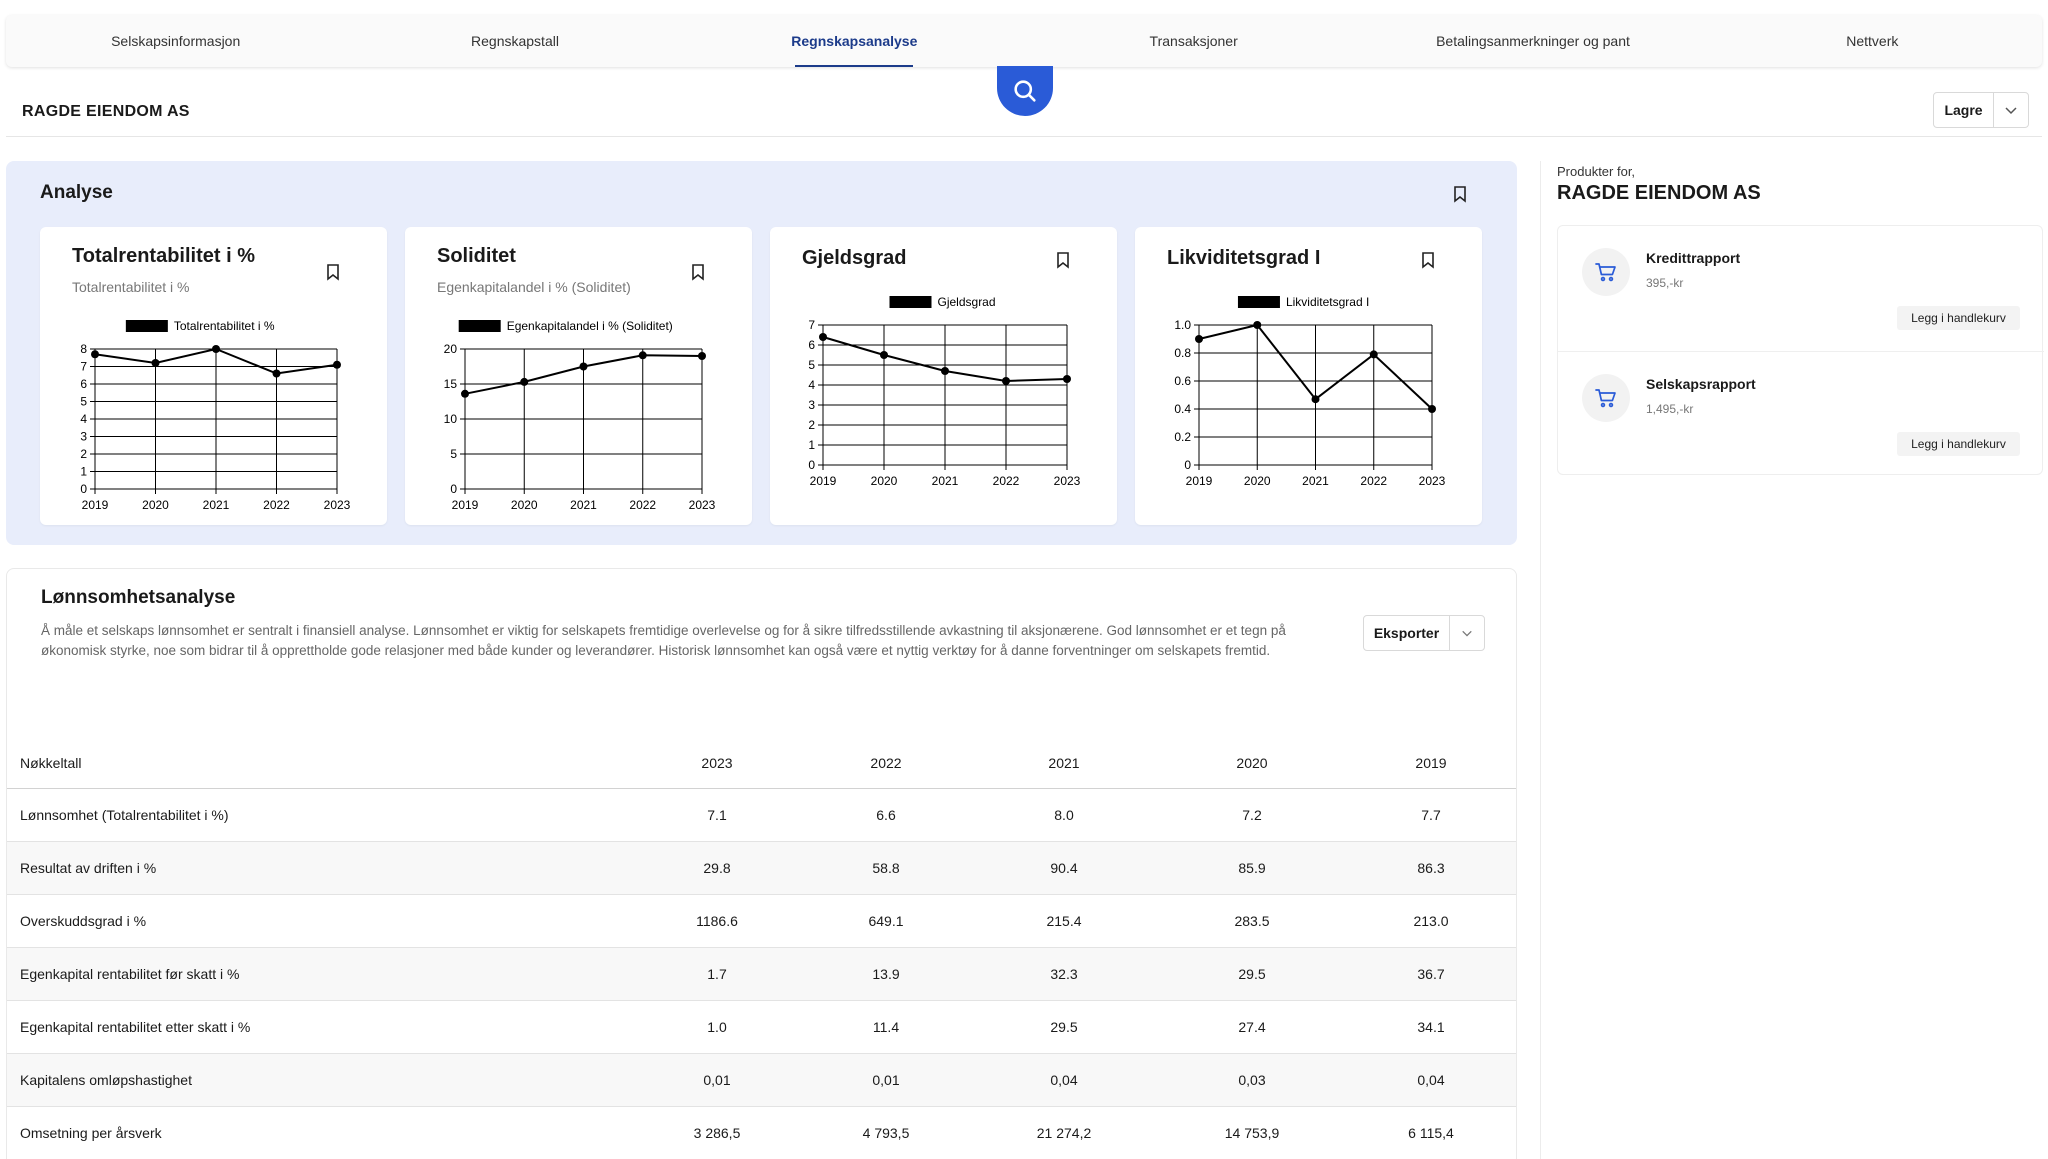  Describe the element at coordinates (1407, 633) in the screenshot. I see `export-button: Eksporter` at that location.